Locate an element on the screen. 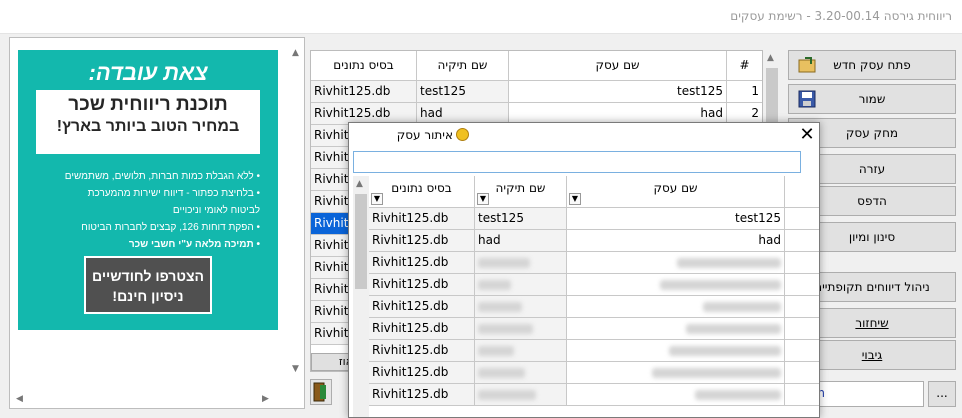 Image resolution: width=962 pixels, height=418 pixels. column-header-label: שם תיקיה is located at coordinates (520, 188).